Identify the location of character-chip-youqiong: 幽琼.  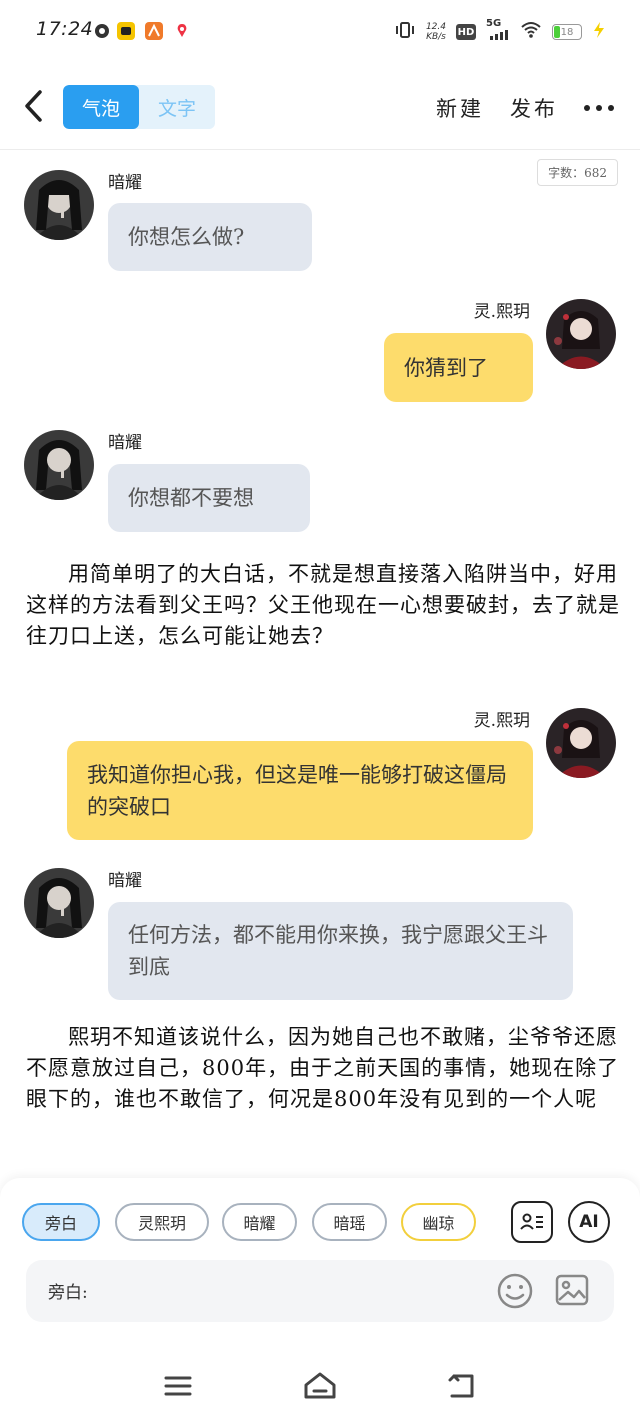
(438, 1222).